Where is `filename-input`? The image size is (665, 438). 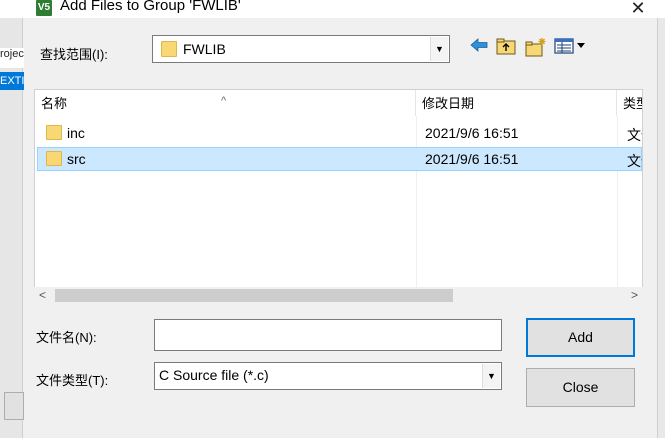
filename-input is located at coordinates (328, 335).